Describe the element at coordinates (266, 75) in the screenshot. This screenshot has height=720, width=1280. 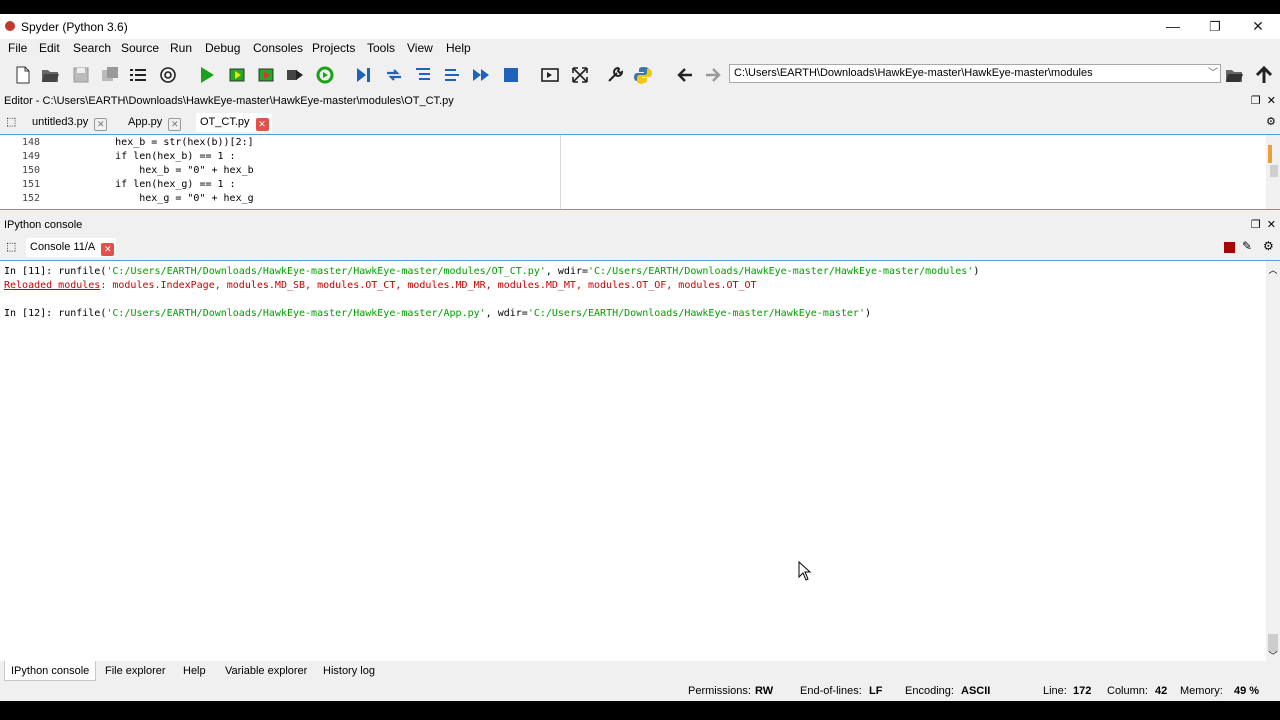
I see `run-cell-advance-icon` at that location.